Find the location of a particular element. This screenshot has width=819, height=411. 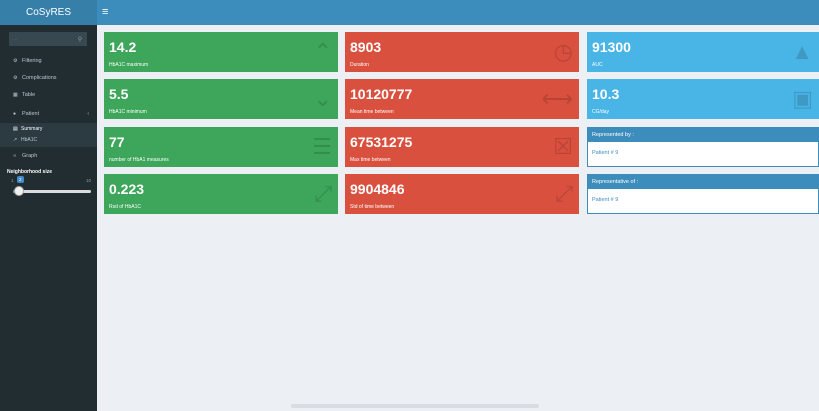

value-box-subtitle: HbA1C maximum is located at coordinates (129, 65).